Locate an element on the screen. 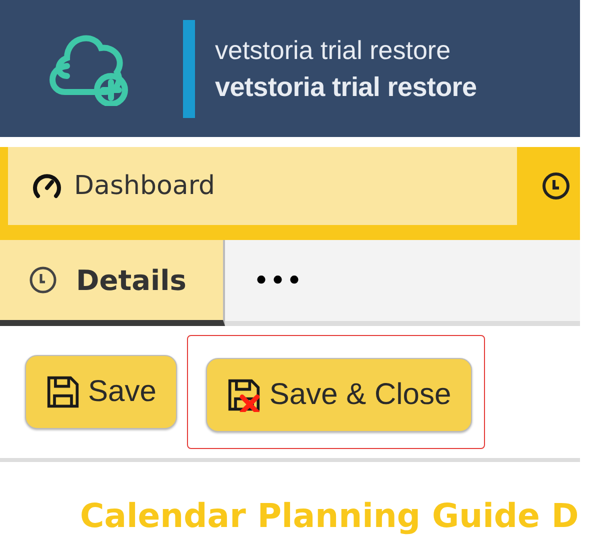  detail-tab: ••• is located at coordinates (278, 283).